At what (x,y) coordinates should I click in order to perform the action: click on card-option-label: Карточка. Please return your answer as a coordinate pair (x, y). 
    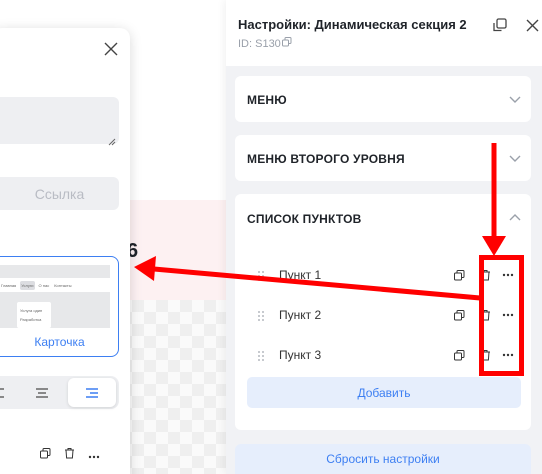
    Looking at the image, I should click on (59, 342).